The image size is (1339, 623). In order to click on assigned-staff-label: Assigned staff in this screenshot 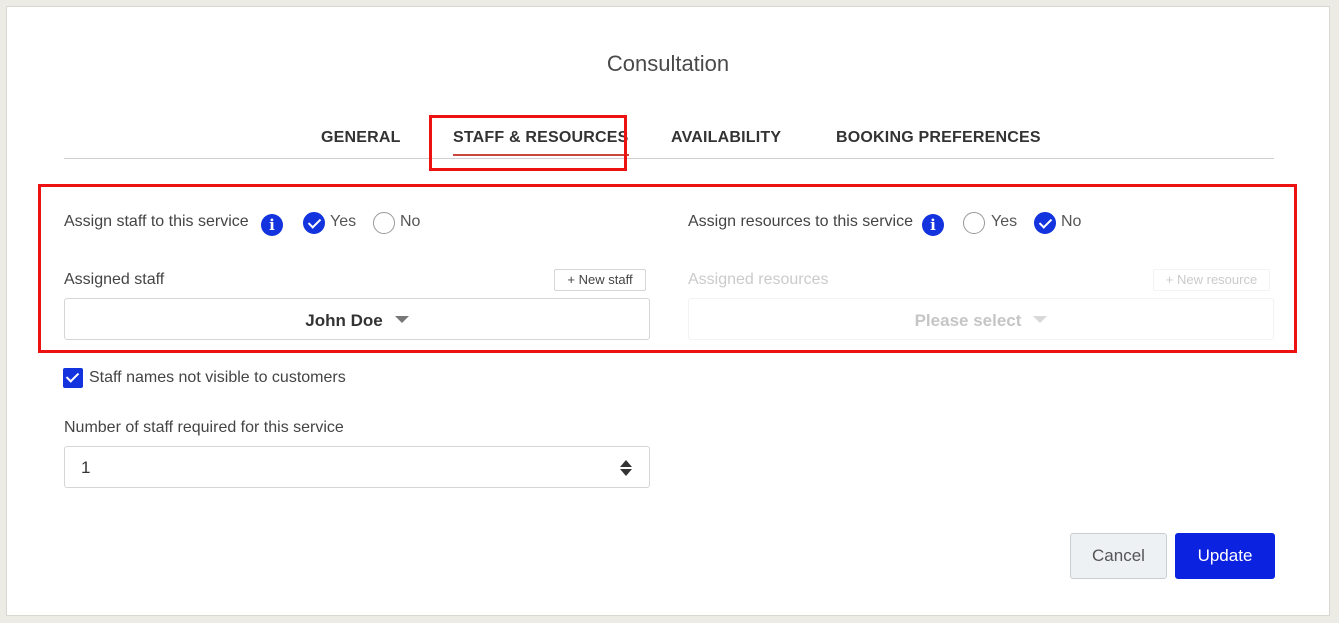, I will do `click(114, 279)`.